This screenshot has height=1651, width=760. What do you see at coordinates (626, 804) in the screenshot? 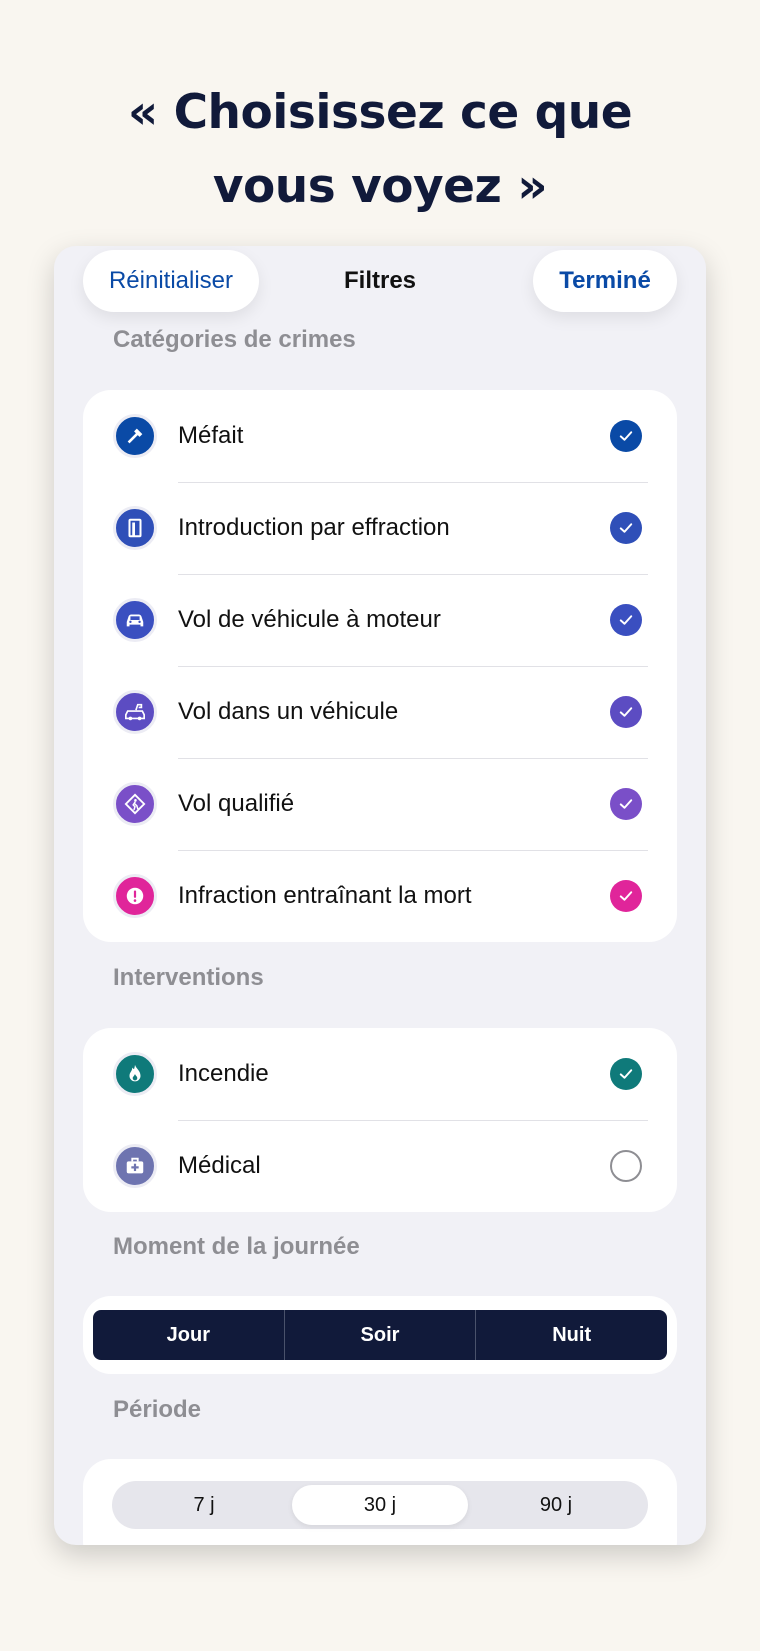
I see `checkbox-robbery` at bounding box center [626, 804].